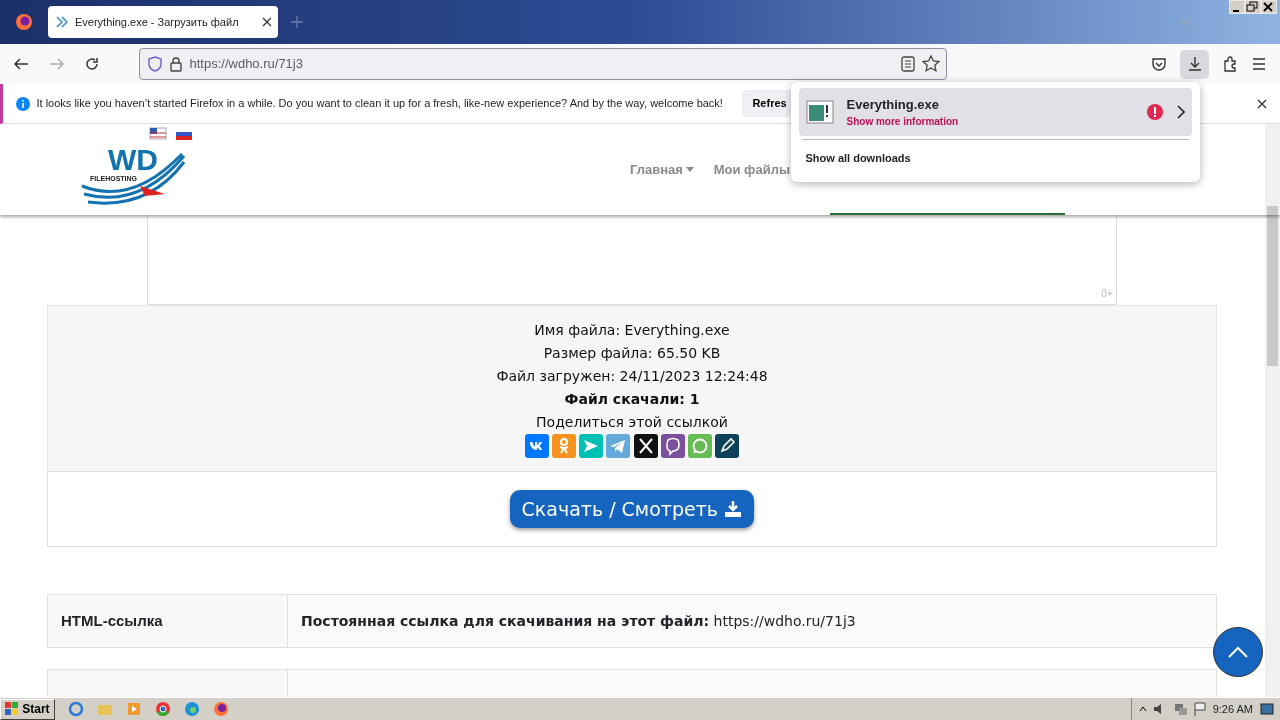  I want to click on pocket-icon, so click(1159, 64).